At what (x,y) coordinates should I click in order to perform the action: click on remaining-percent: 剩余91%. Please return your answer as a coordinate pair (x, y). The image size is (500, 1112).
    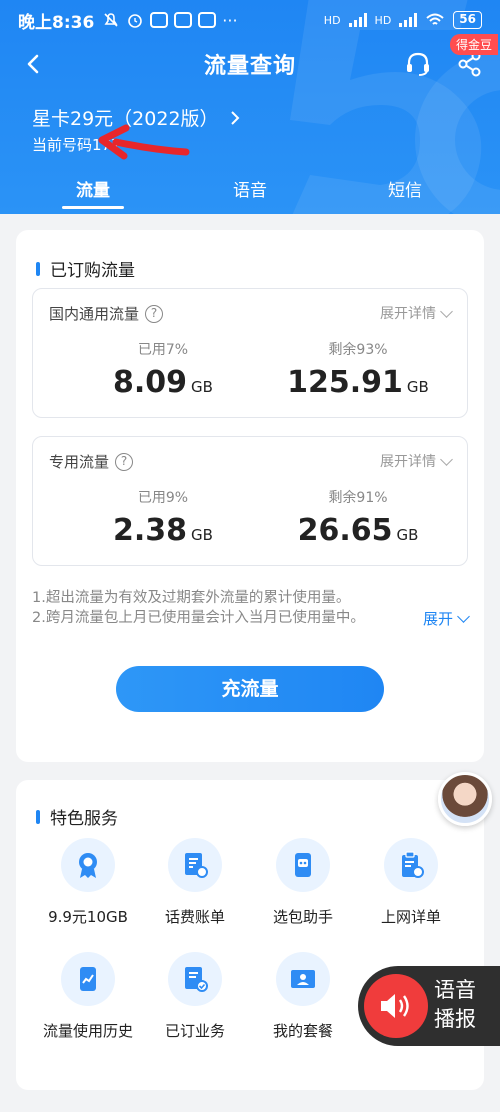
    Looking at the image, I should click on (358, 498).